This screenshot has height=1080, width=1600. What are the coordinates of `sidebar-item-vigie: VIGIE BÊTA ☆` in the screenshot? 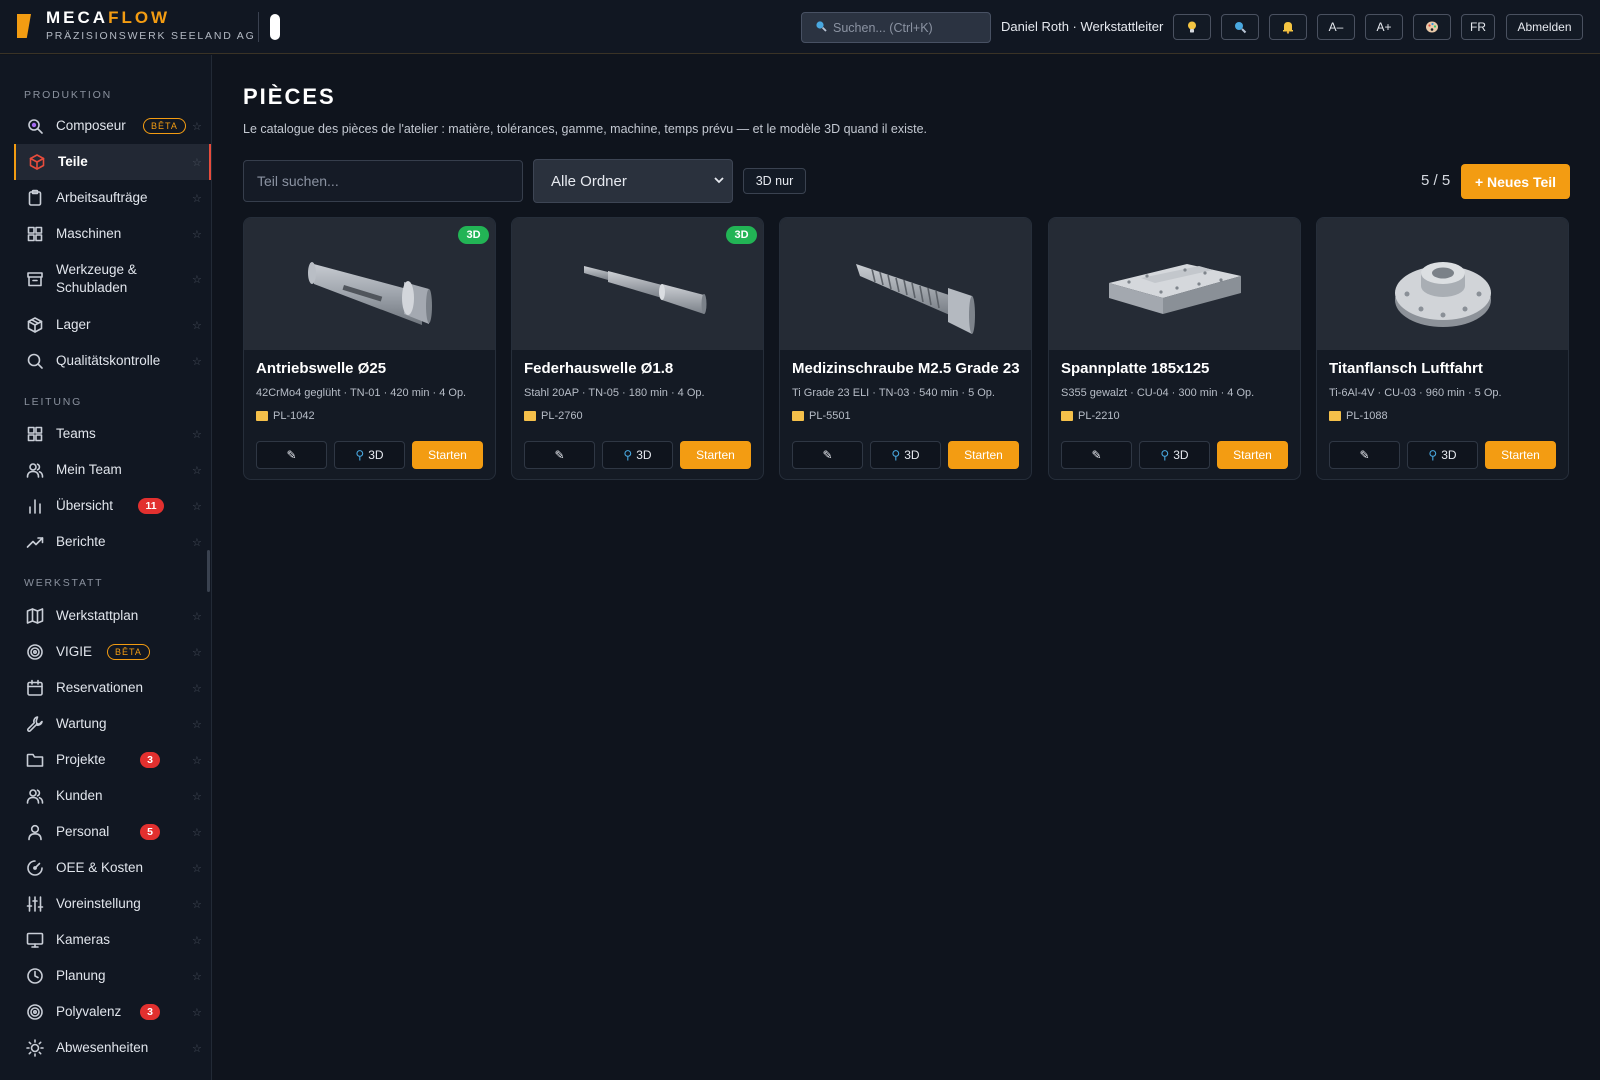 It's located at (112, 652).